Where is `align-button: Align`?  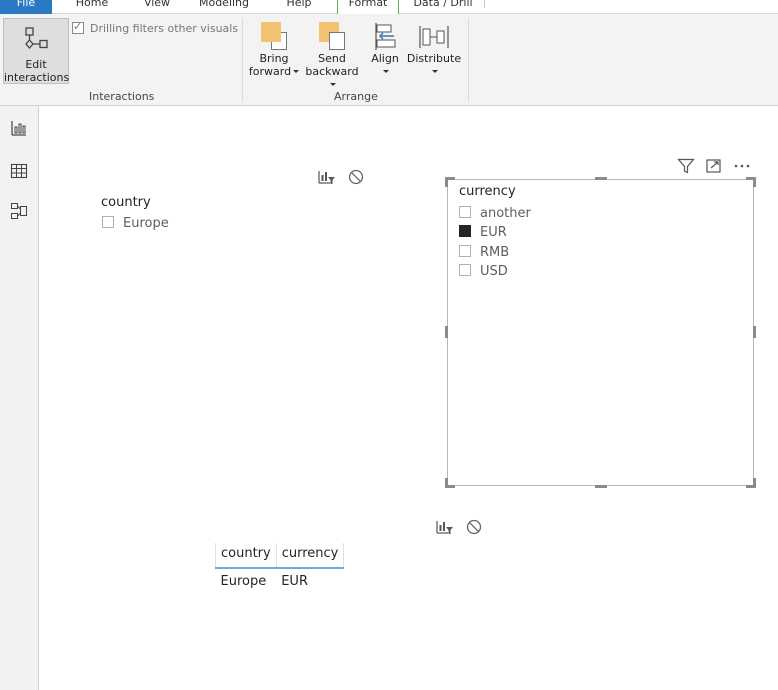
align-button: Align is located at coordinates (385, 49).